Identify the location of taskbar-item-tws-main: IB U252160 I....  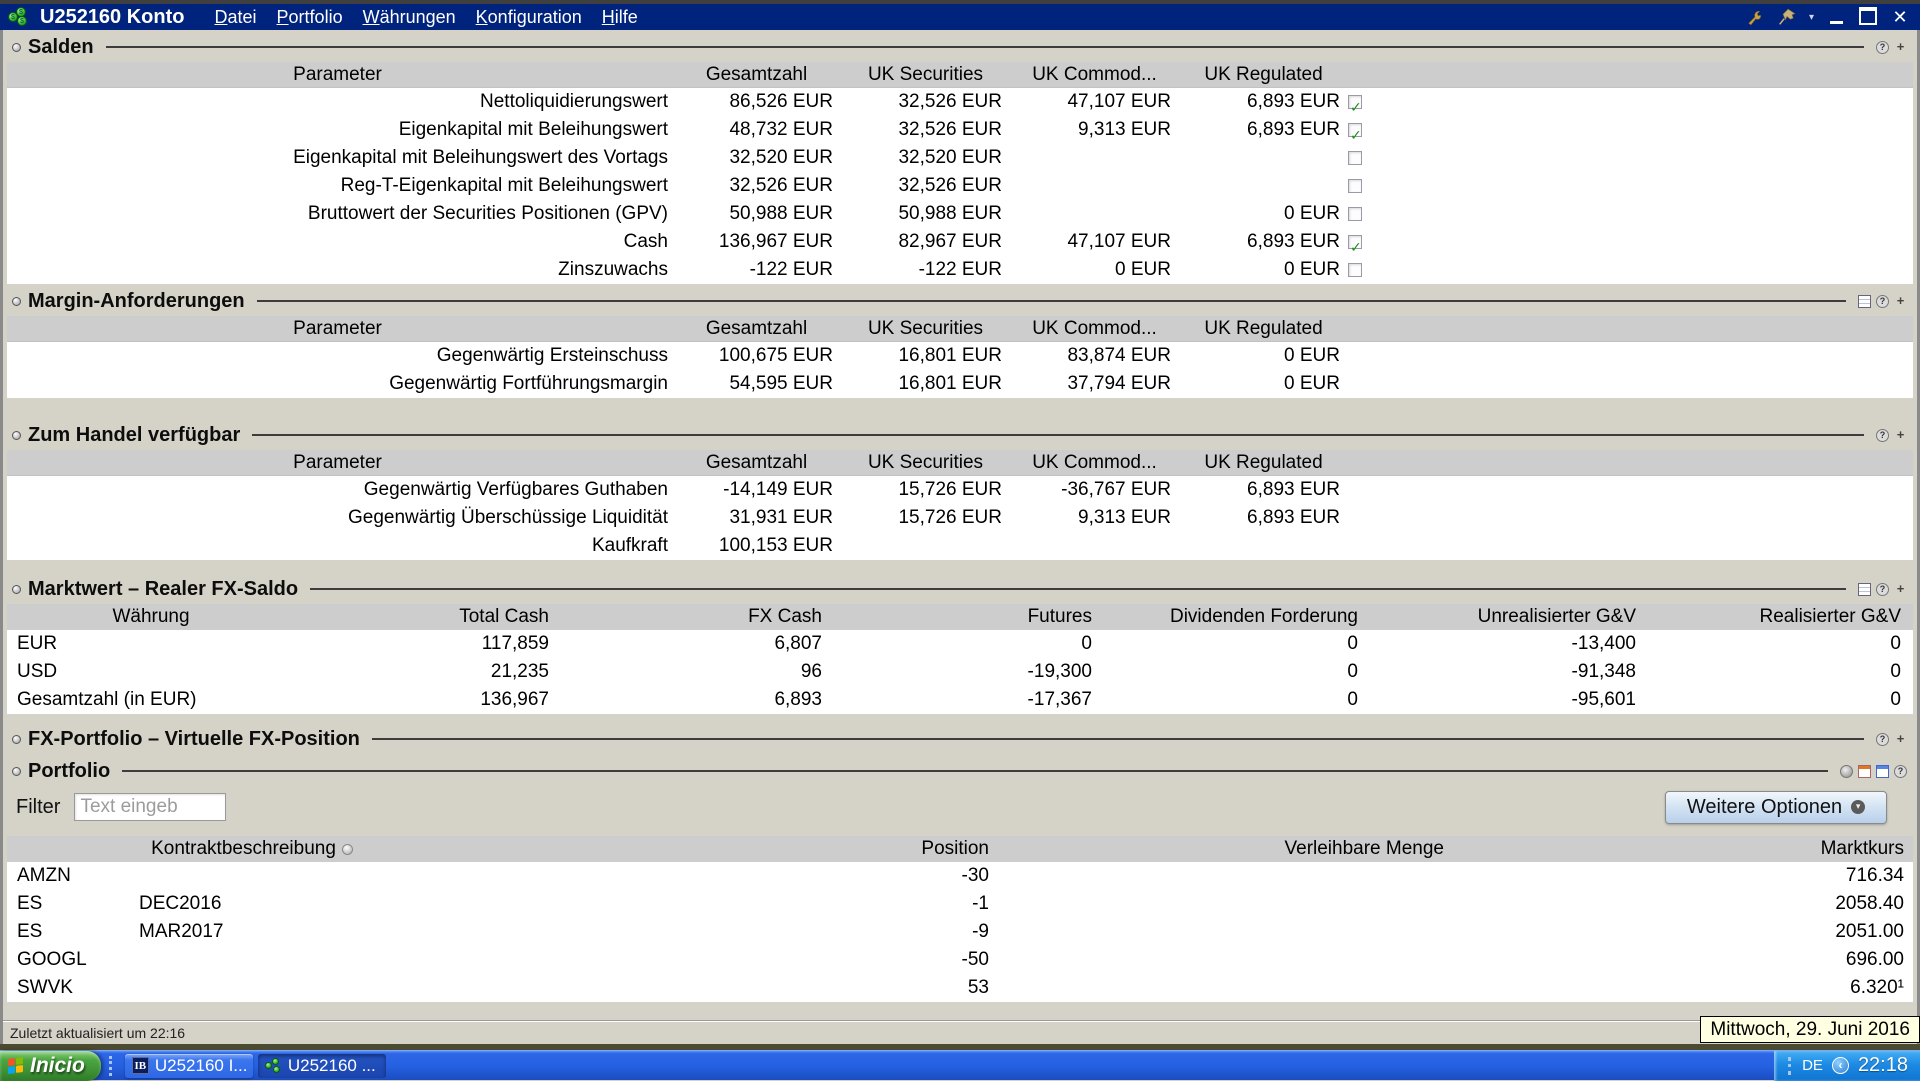
(188, 1065).